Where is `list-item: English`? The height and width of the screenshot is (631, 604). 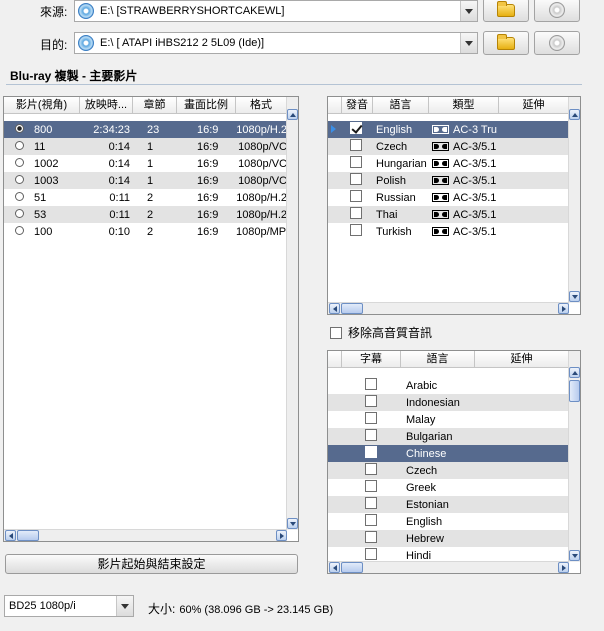 list-item: English is located at coordinates (448, 521).